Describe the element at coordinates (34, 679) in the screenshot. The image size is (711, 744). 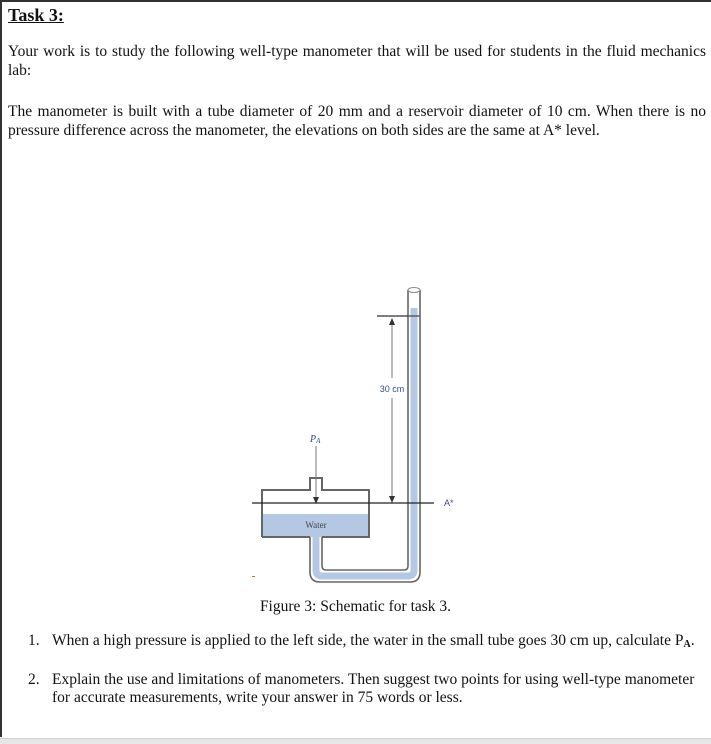
I see `question-number: 2.` at that location.